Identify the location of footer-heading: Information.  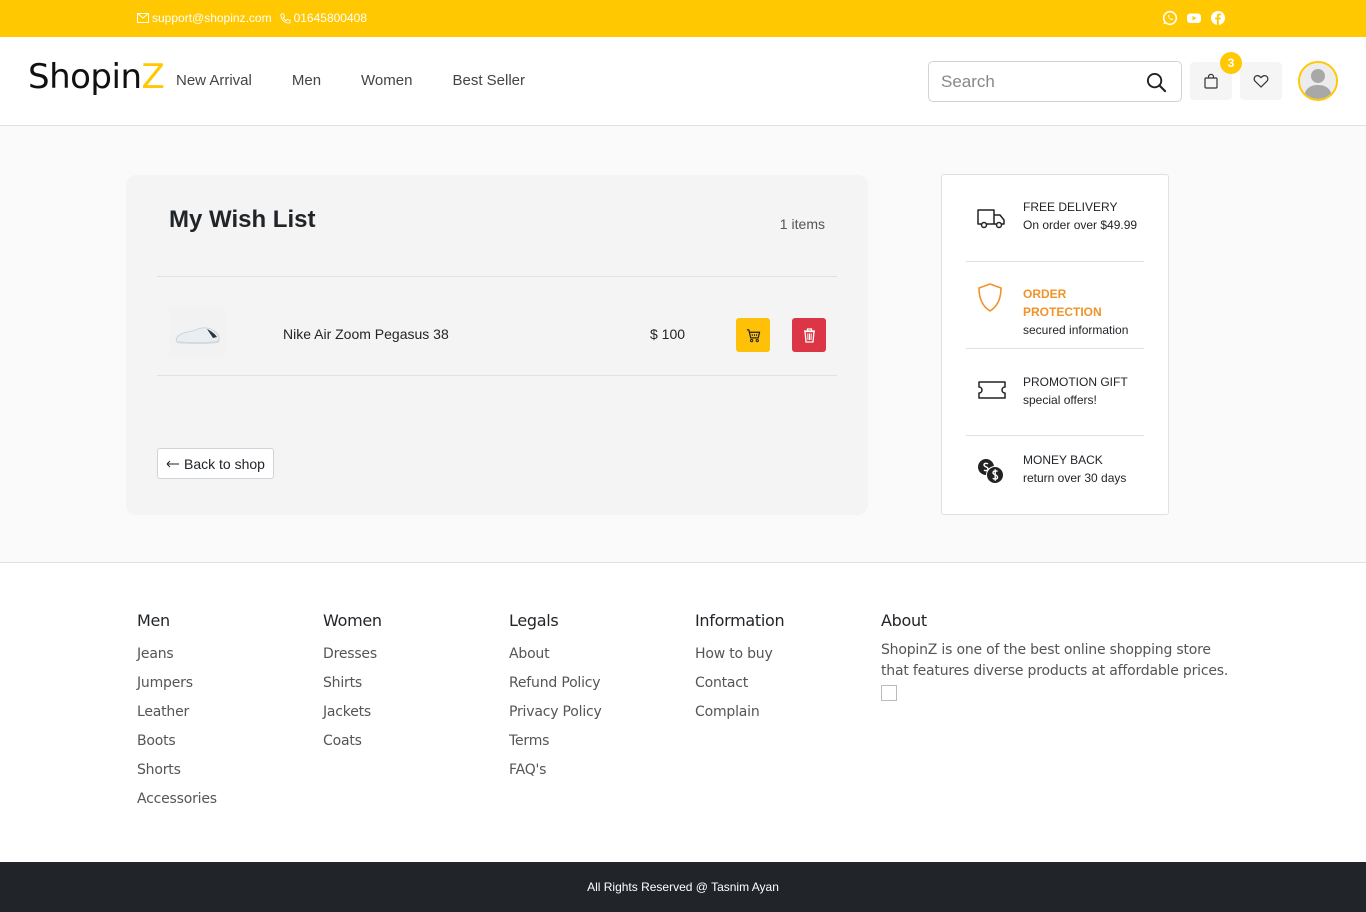
(740, 620).